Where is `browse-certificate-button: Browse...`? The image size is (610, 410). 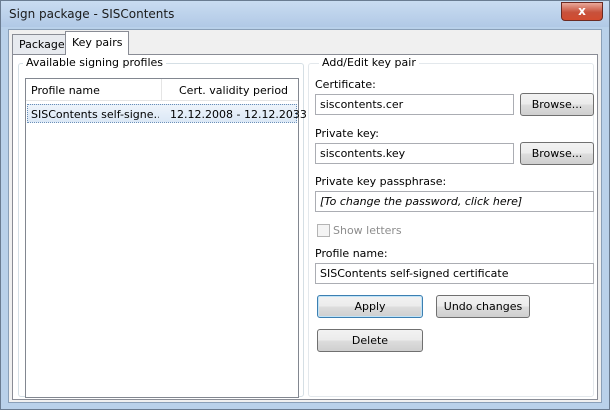 browse-certificate-button: Browse... is located at coordinates (557, 104).